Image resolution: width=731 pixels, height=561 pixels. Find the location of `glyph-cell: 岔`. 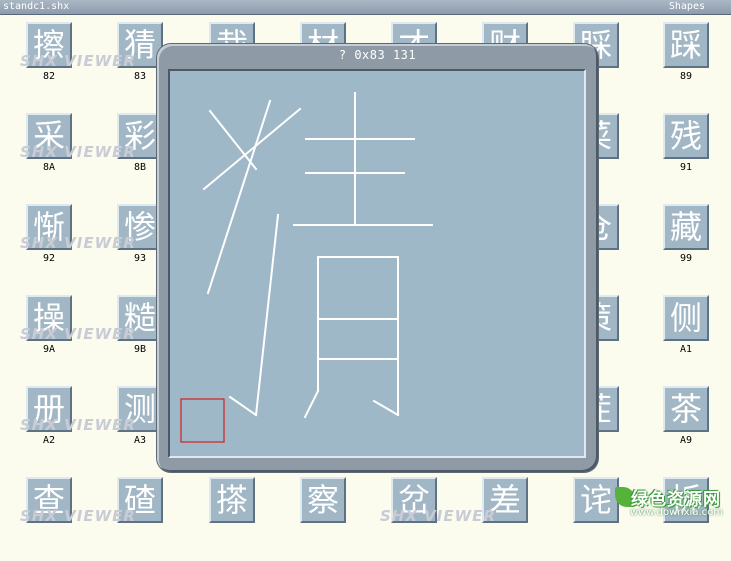

glyph-cell: 岔 is located at coordinates (418, 516).